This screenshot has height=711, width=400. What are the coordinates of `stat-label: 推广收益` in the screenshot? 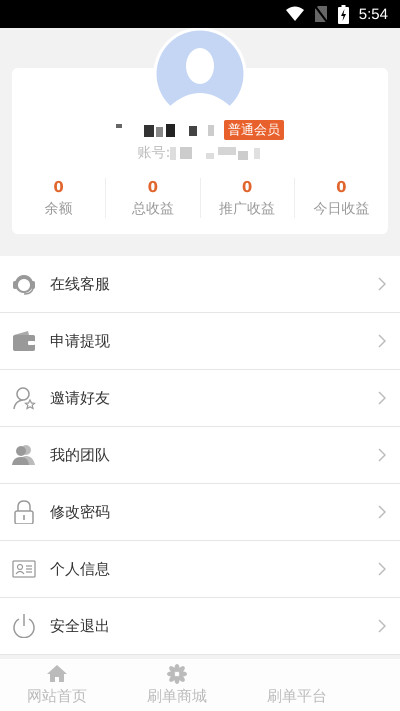 It's located at (247, 209).